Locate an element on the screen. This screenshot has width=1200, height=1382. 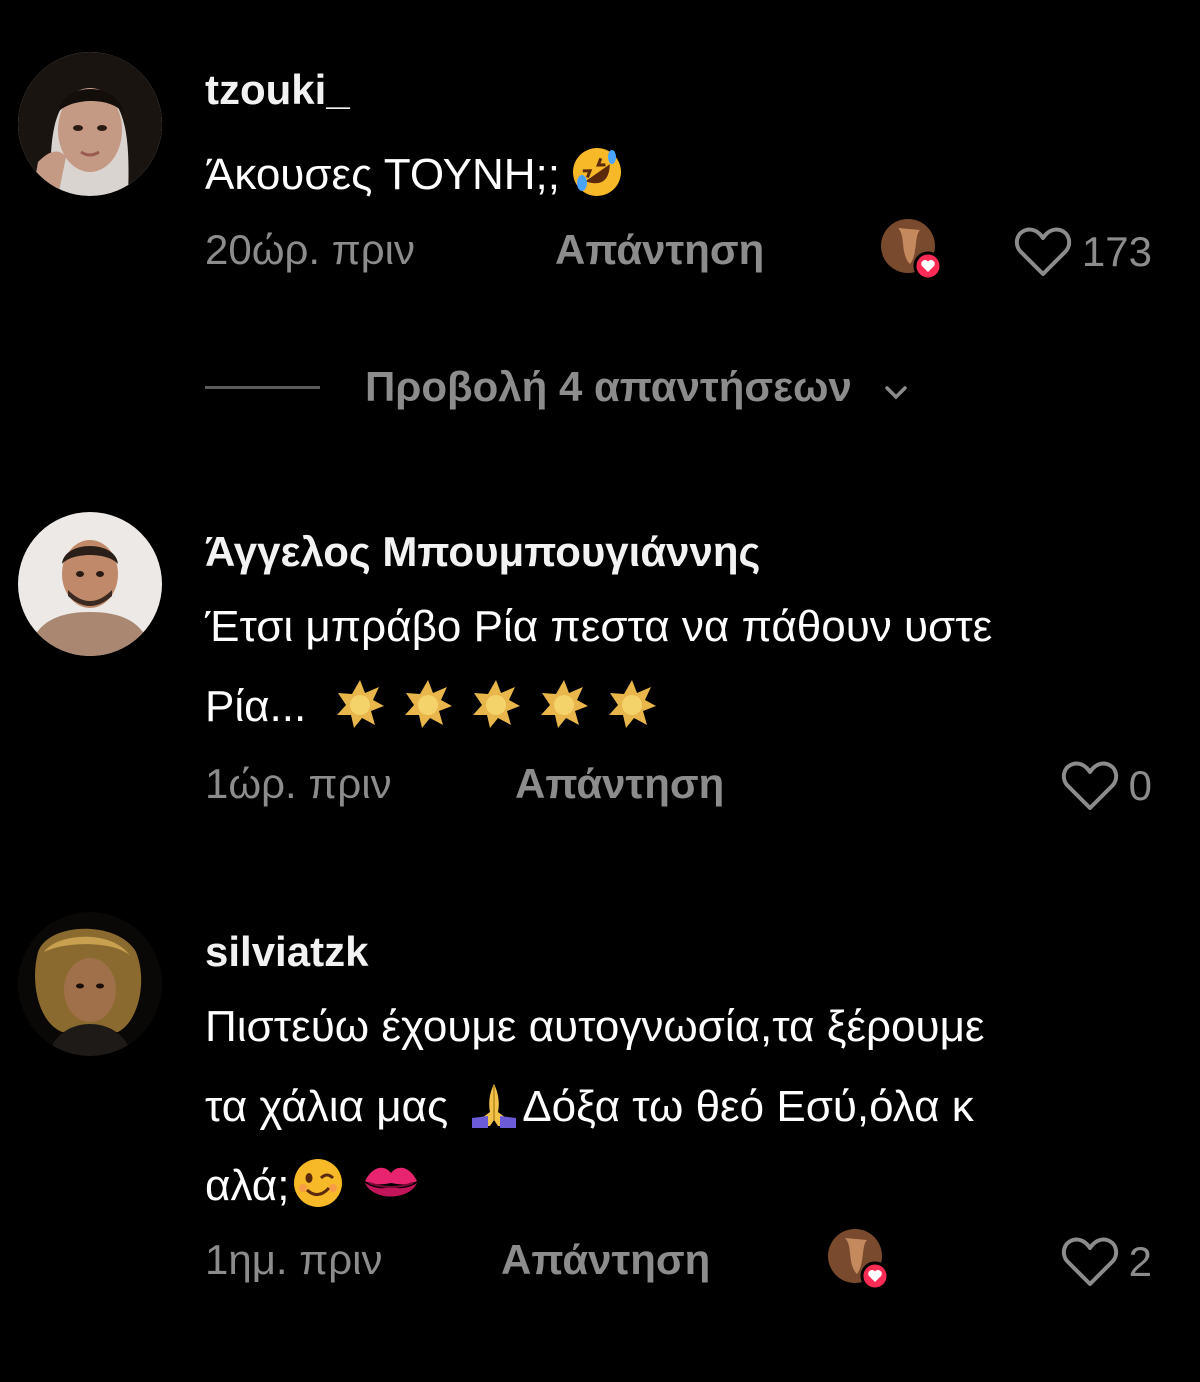
like-count: 2 is located at coordinates (1140, 1261).